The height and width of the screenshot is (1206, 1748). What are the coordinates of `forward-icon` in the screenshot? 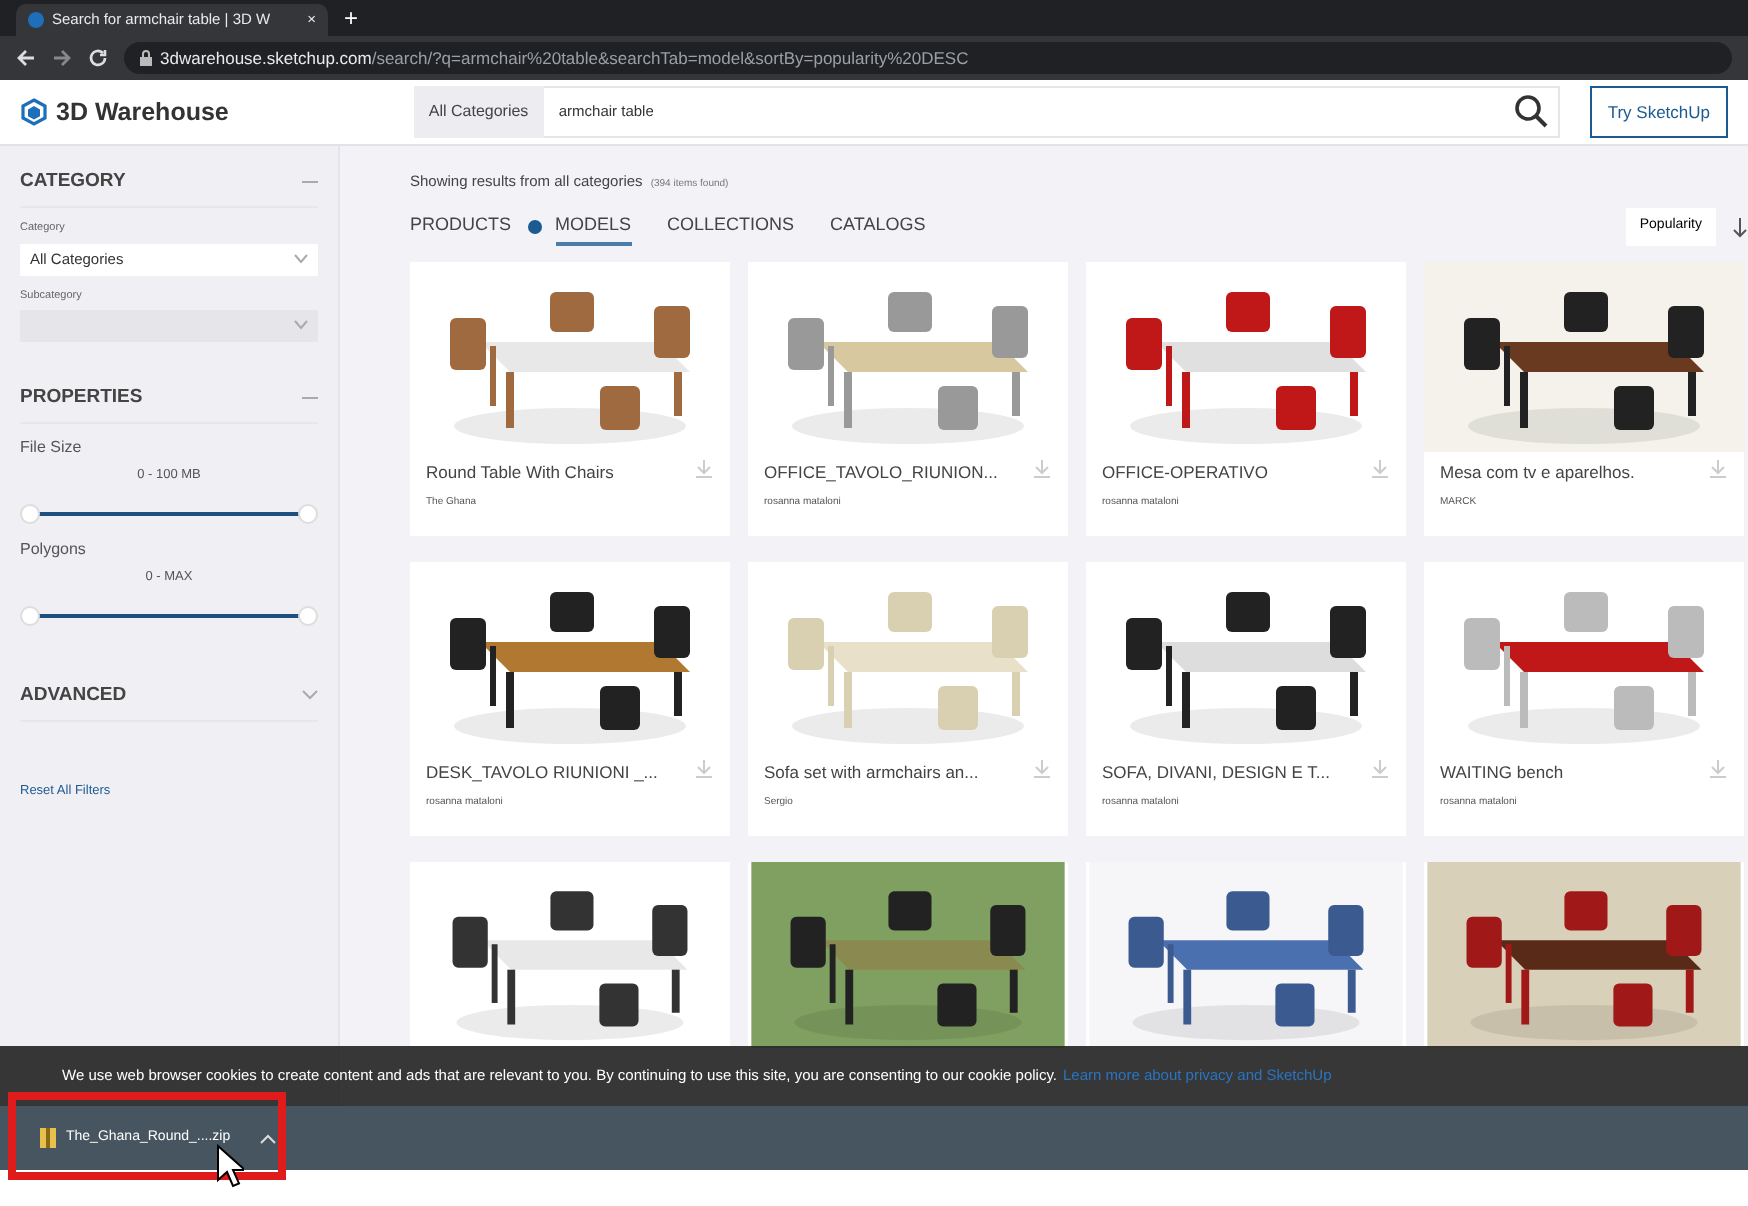 It's located at (62, 58).